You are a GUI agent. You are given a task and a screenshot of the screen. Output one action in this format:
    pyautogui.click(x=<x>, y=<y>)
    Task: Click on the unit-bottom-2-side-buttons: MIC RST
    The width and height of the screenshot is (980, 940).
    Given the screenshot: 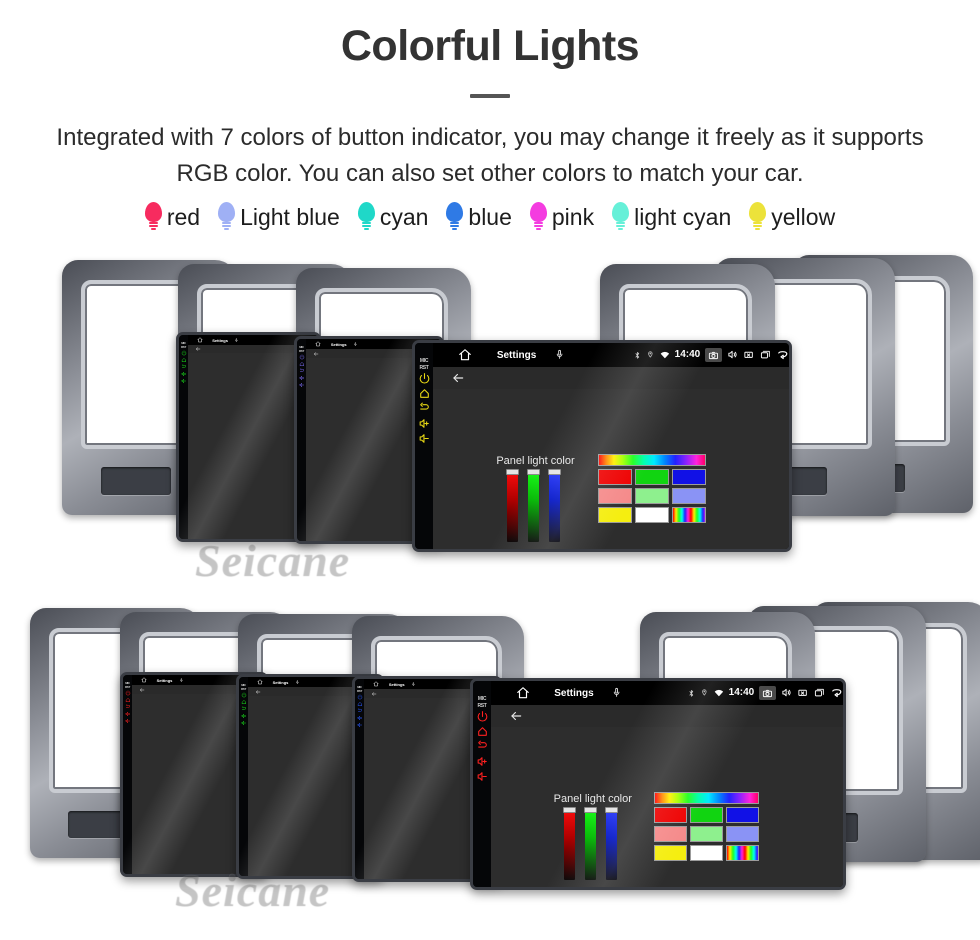 What is the action you would take?
    pyautogui.click(x=127, y=774)
    